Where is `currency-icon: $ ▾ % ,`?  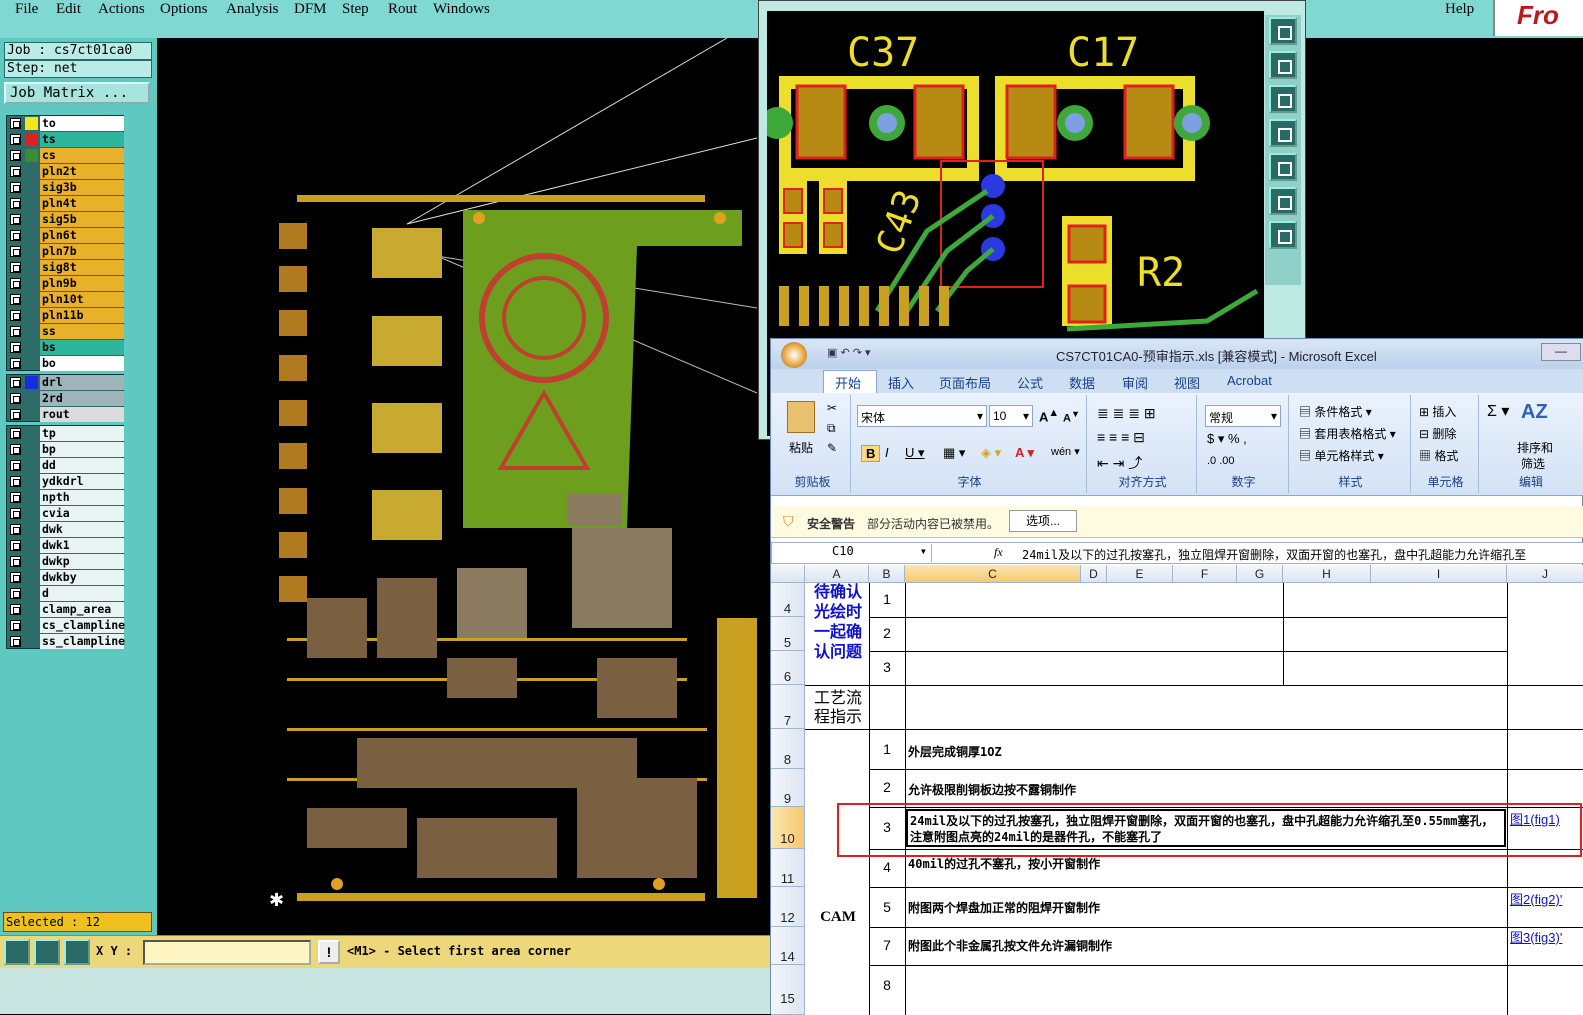 currency-icon: $ ▾ % , is located at coordinates (1227, 439).